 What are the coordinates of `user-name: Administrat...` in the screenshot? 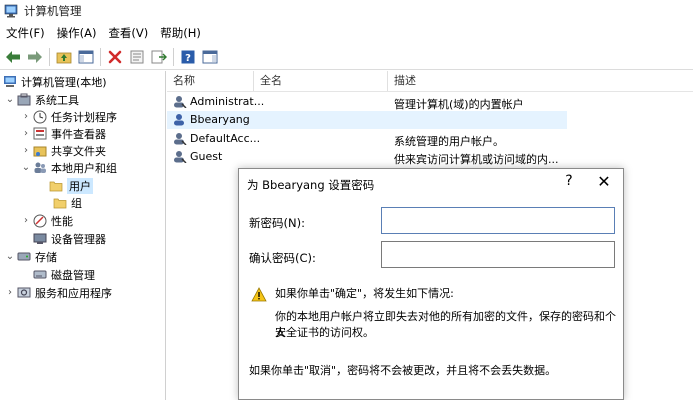 It's located at (227, 101).